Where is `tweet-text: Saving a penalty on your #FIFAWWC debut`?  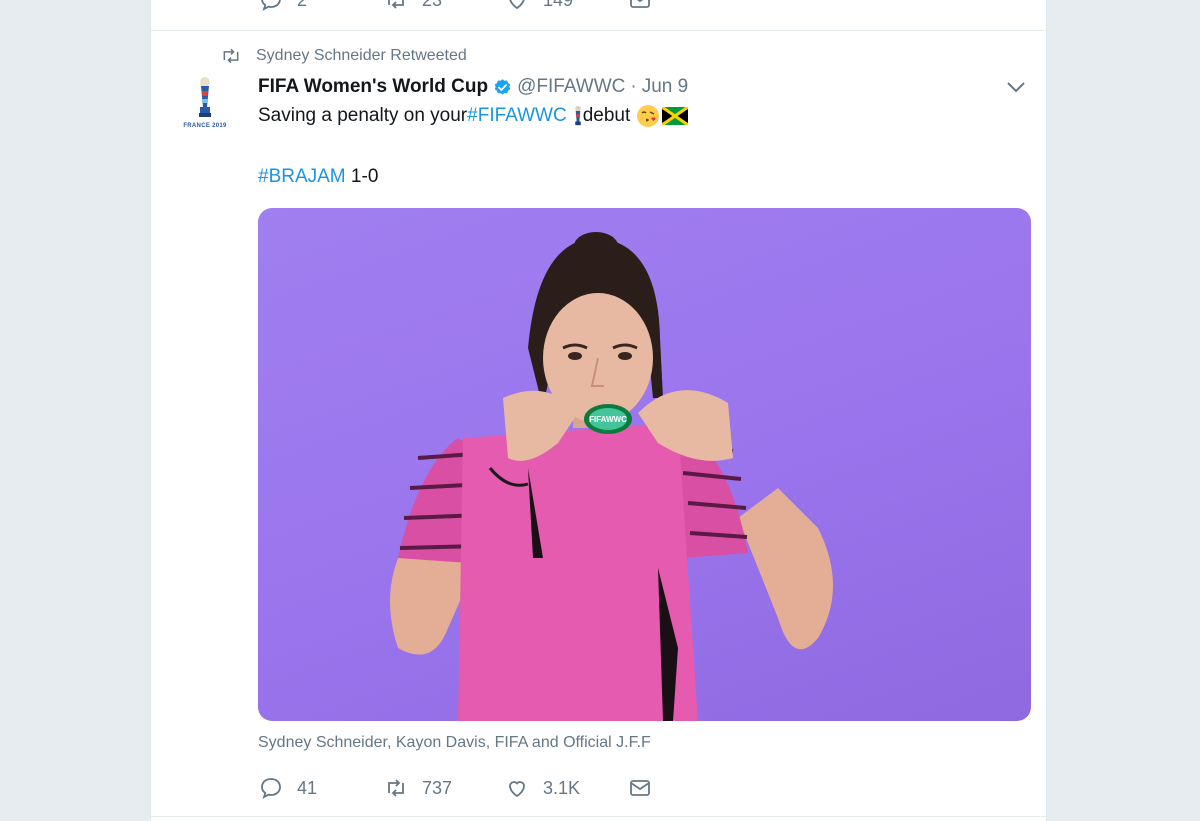
tweet-text: Saving a penalty on your #FIFAWWC debut is located at coordinates (618, 146).